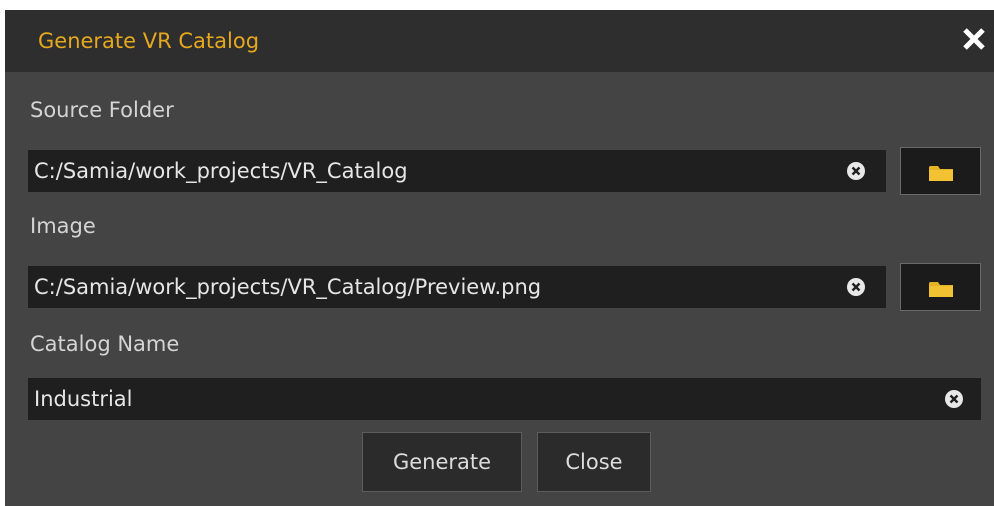  I want to click on source-folder-value: C:/Samia/work_projects/VR_Catalog, so click(221, 171).